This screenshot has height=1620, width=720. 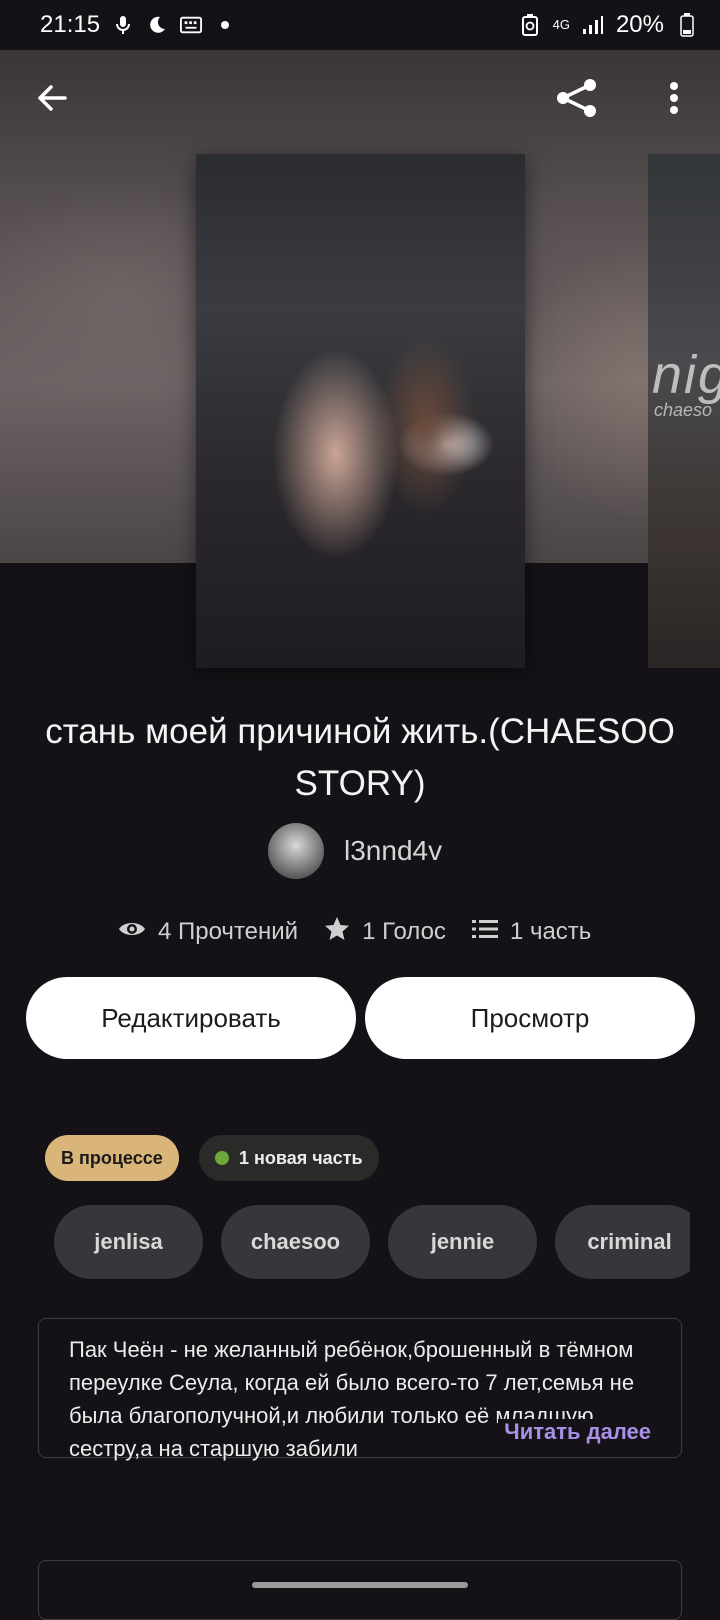 I want to click on edit-button: Редактировать, so click(x=191, y=1018).